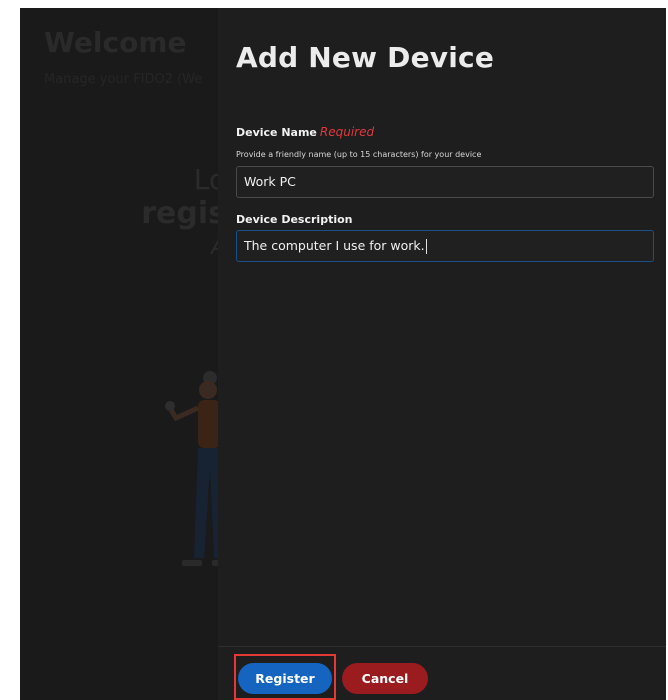 The height and width of the screenshot is (700, 668). I want to click on device-description-value: The computer I use for work., so click(334, 245).